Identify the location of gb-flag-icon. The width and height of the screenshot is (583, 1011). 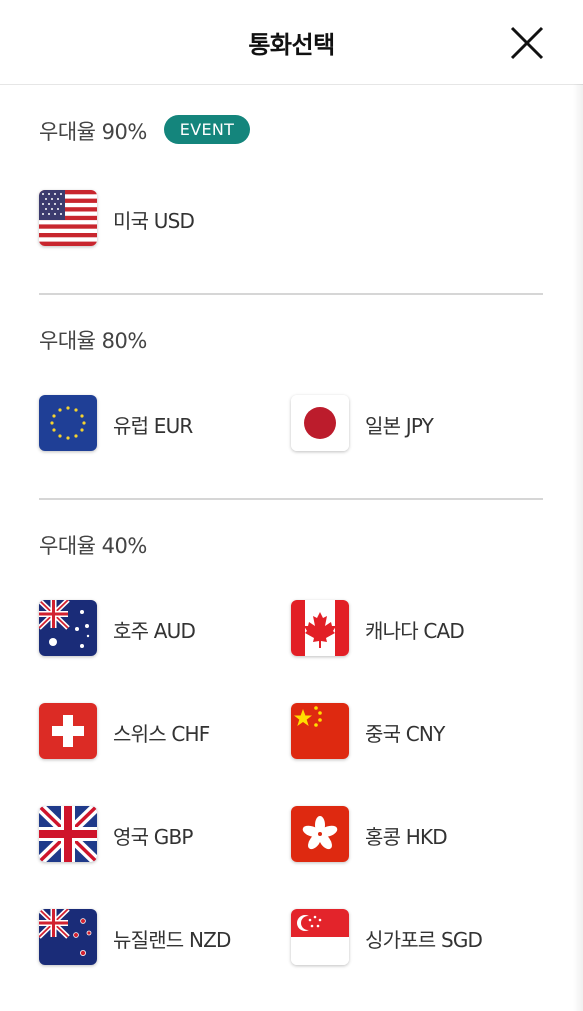
(68, 834).